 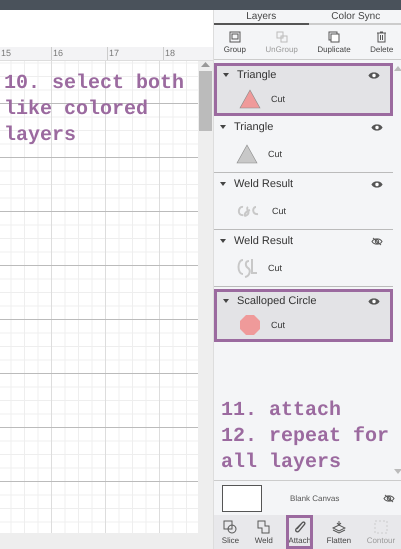 I want to click on layers-icon, so click(x=339, y=527).